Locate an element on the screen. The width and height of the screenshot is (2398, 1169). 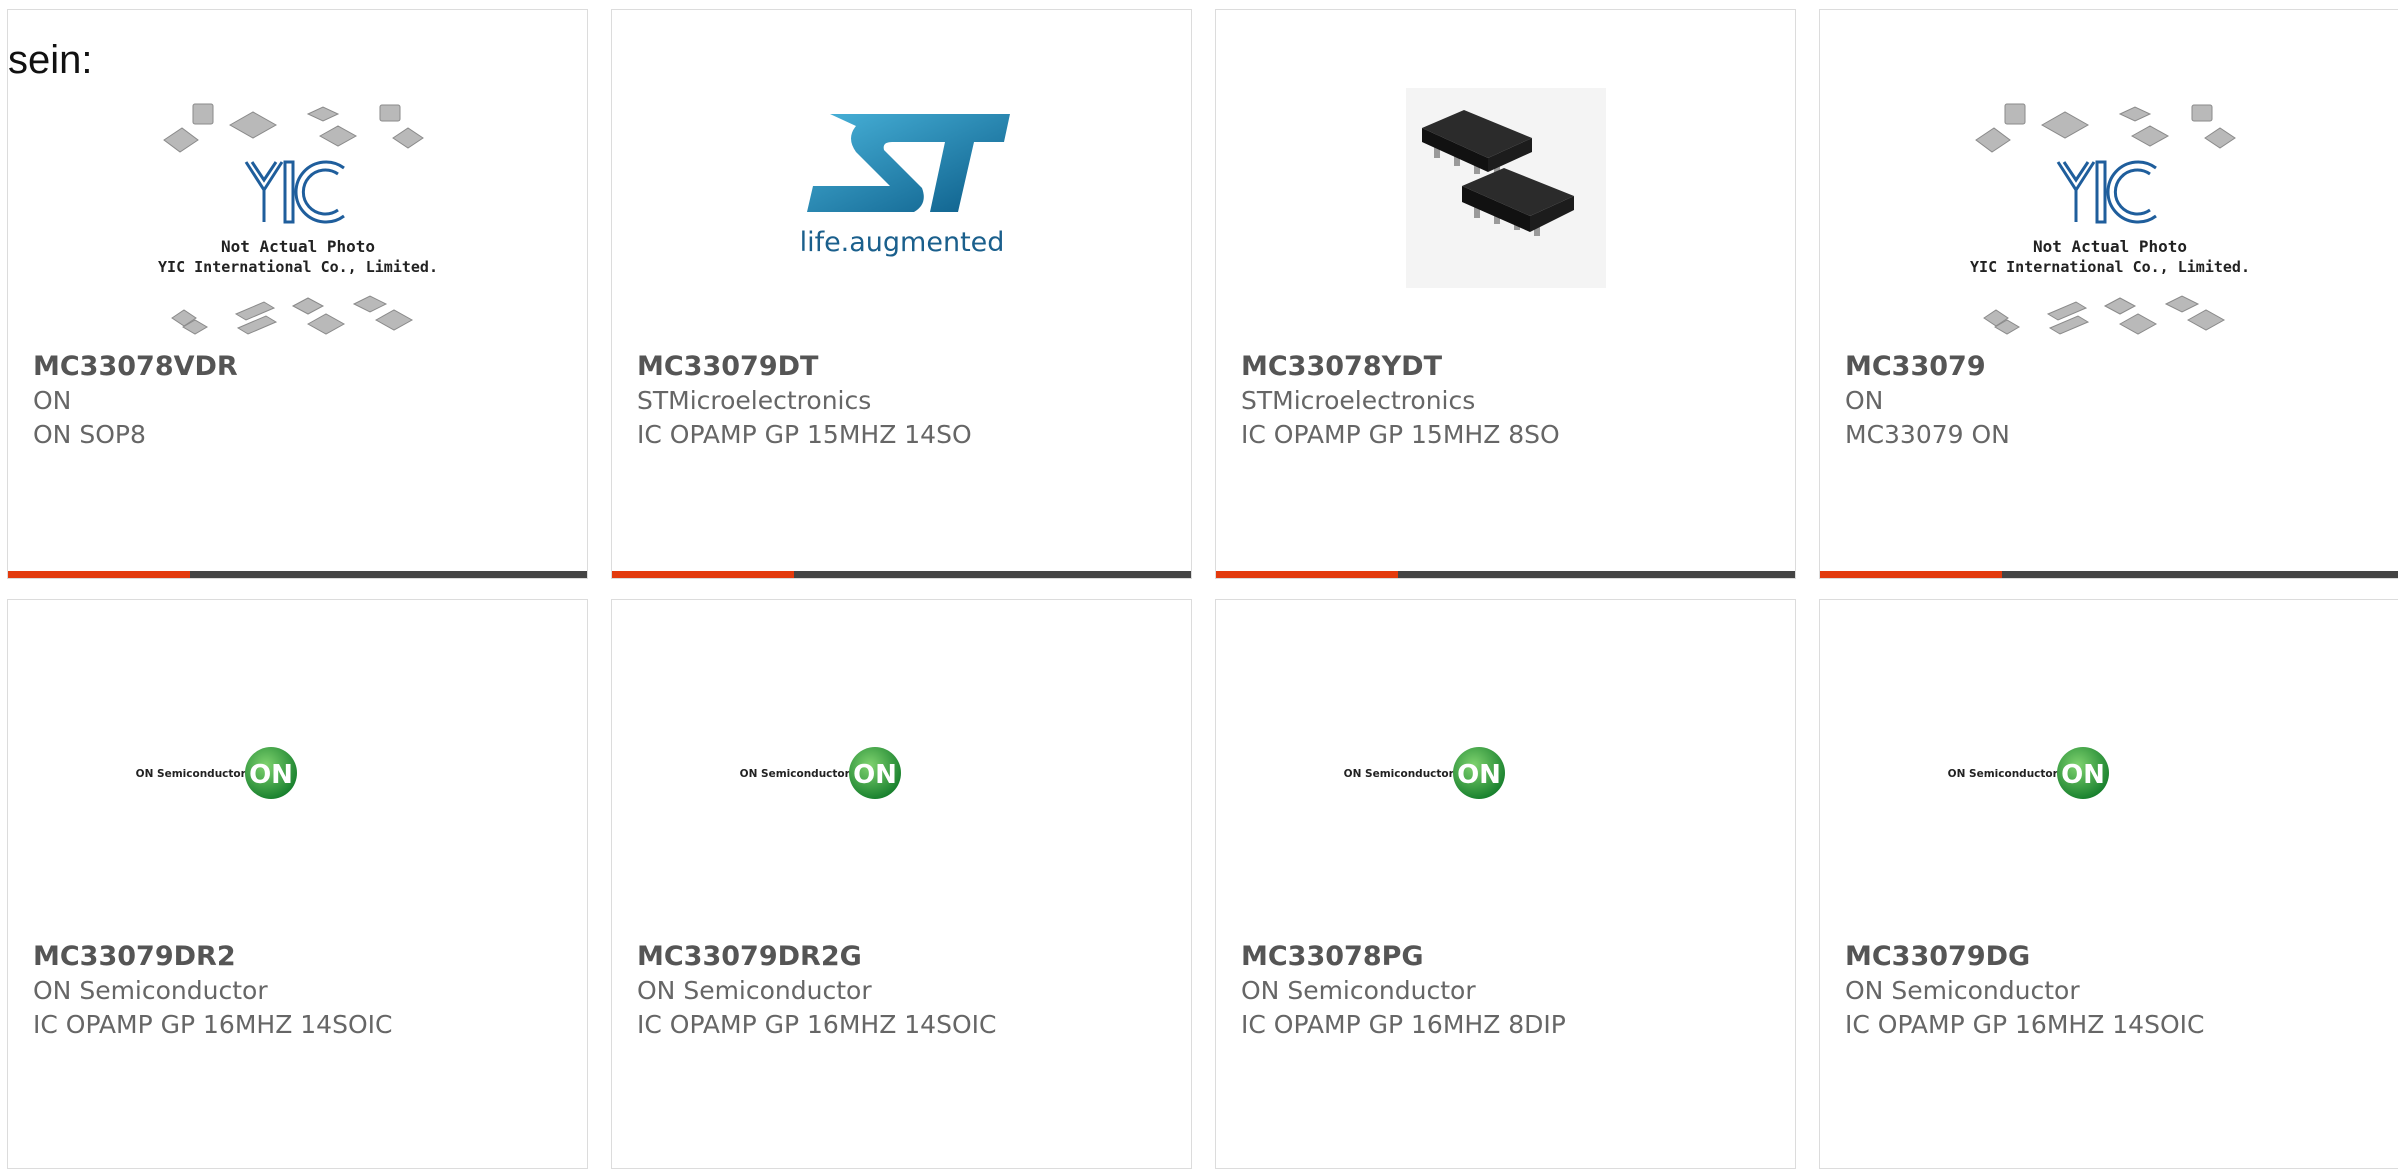
part-number: MC33079DT is located at coordinates (804, 367).